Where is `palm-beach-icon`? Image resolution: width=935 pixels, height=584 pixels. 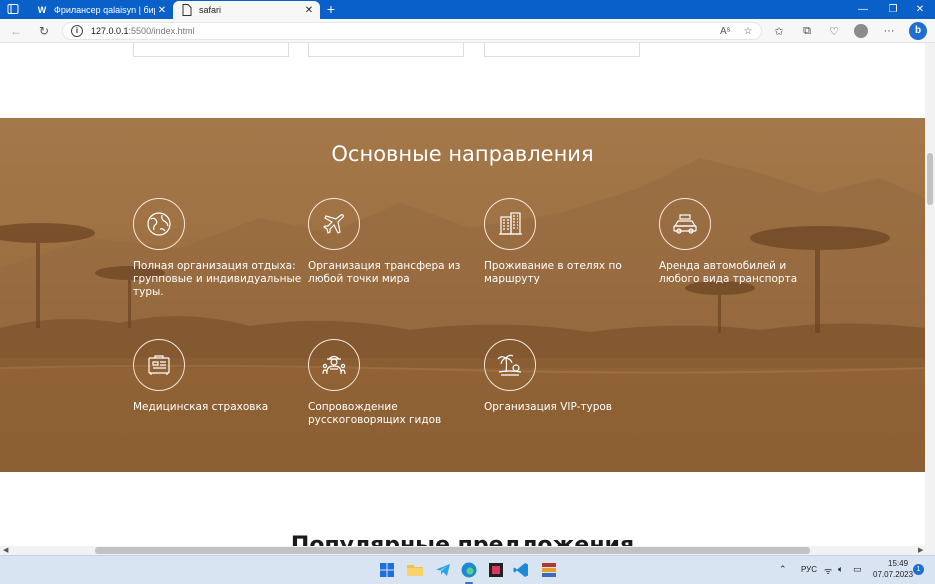 palm-beach-icon is located at coordinates (510, 365).